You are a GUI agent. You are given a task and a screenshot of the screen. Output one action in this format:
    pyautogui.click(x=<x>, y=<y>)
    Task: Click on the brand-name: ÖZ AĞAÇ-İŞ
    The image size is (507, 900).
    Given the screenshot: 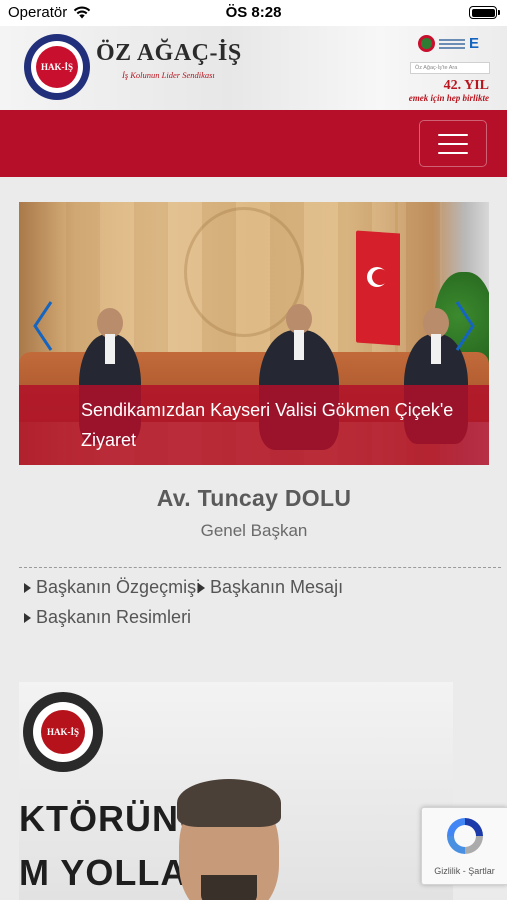 What is the action you would take?
    pyautogui.click(x=169, y=53)
    